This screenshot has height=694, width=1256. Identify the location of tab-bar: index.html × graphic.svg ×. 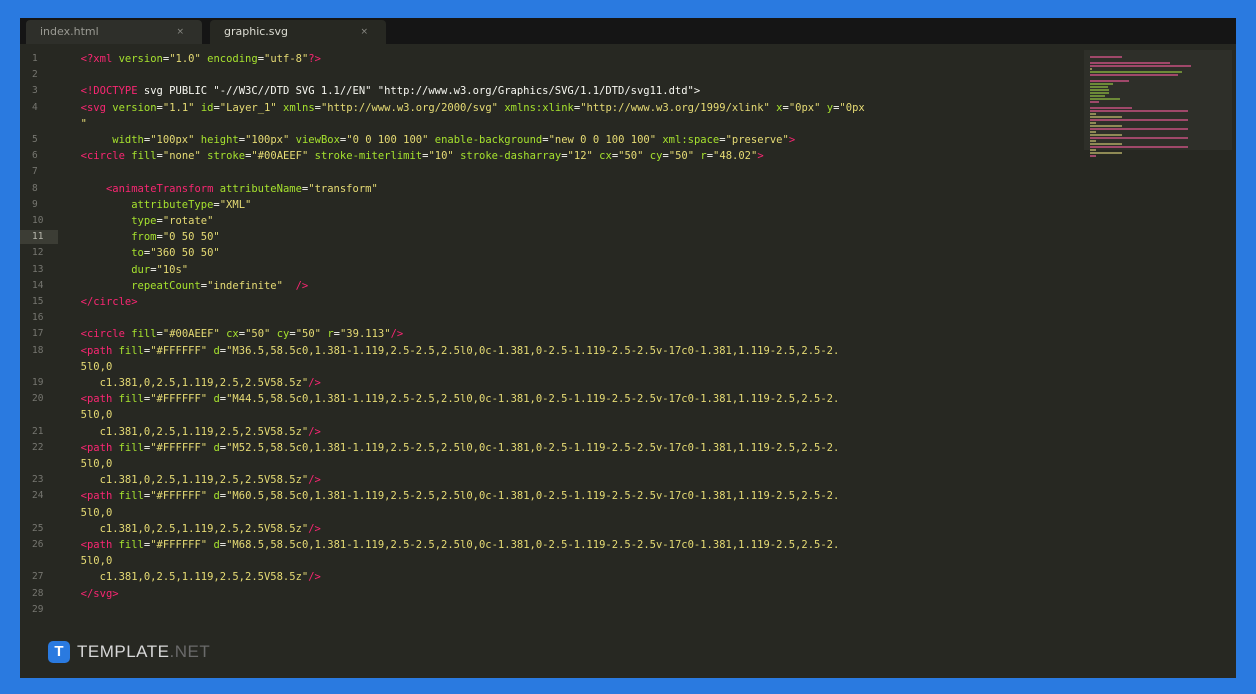
(628, 31).